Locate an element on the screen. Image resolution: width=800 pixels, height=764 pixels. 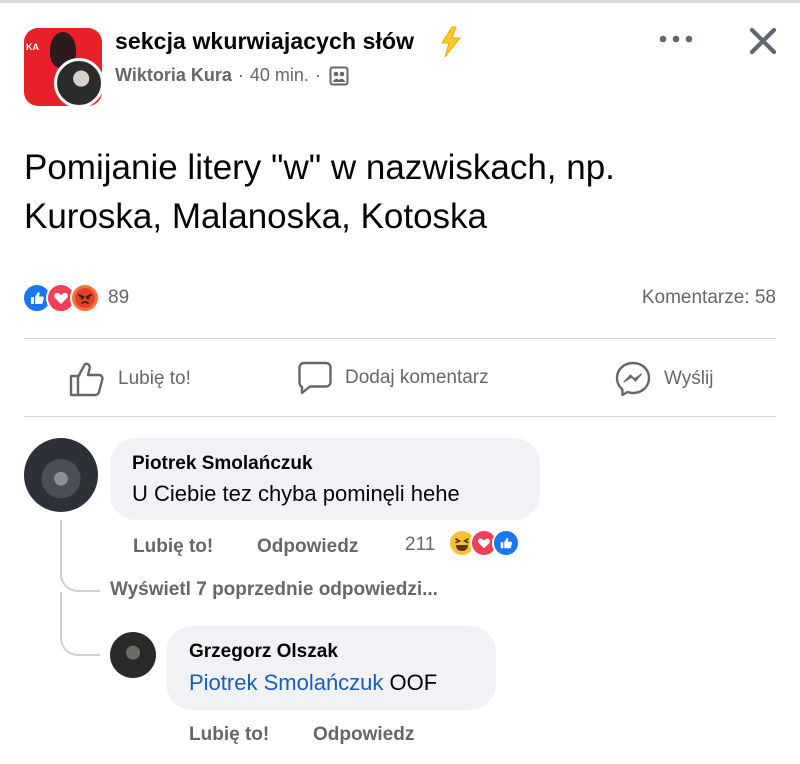
author-avatar is located at coordinates (79, 83).